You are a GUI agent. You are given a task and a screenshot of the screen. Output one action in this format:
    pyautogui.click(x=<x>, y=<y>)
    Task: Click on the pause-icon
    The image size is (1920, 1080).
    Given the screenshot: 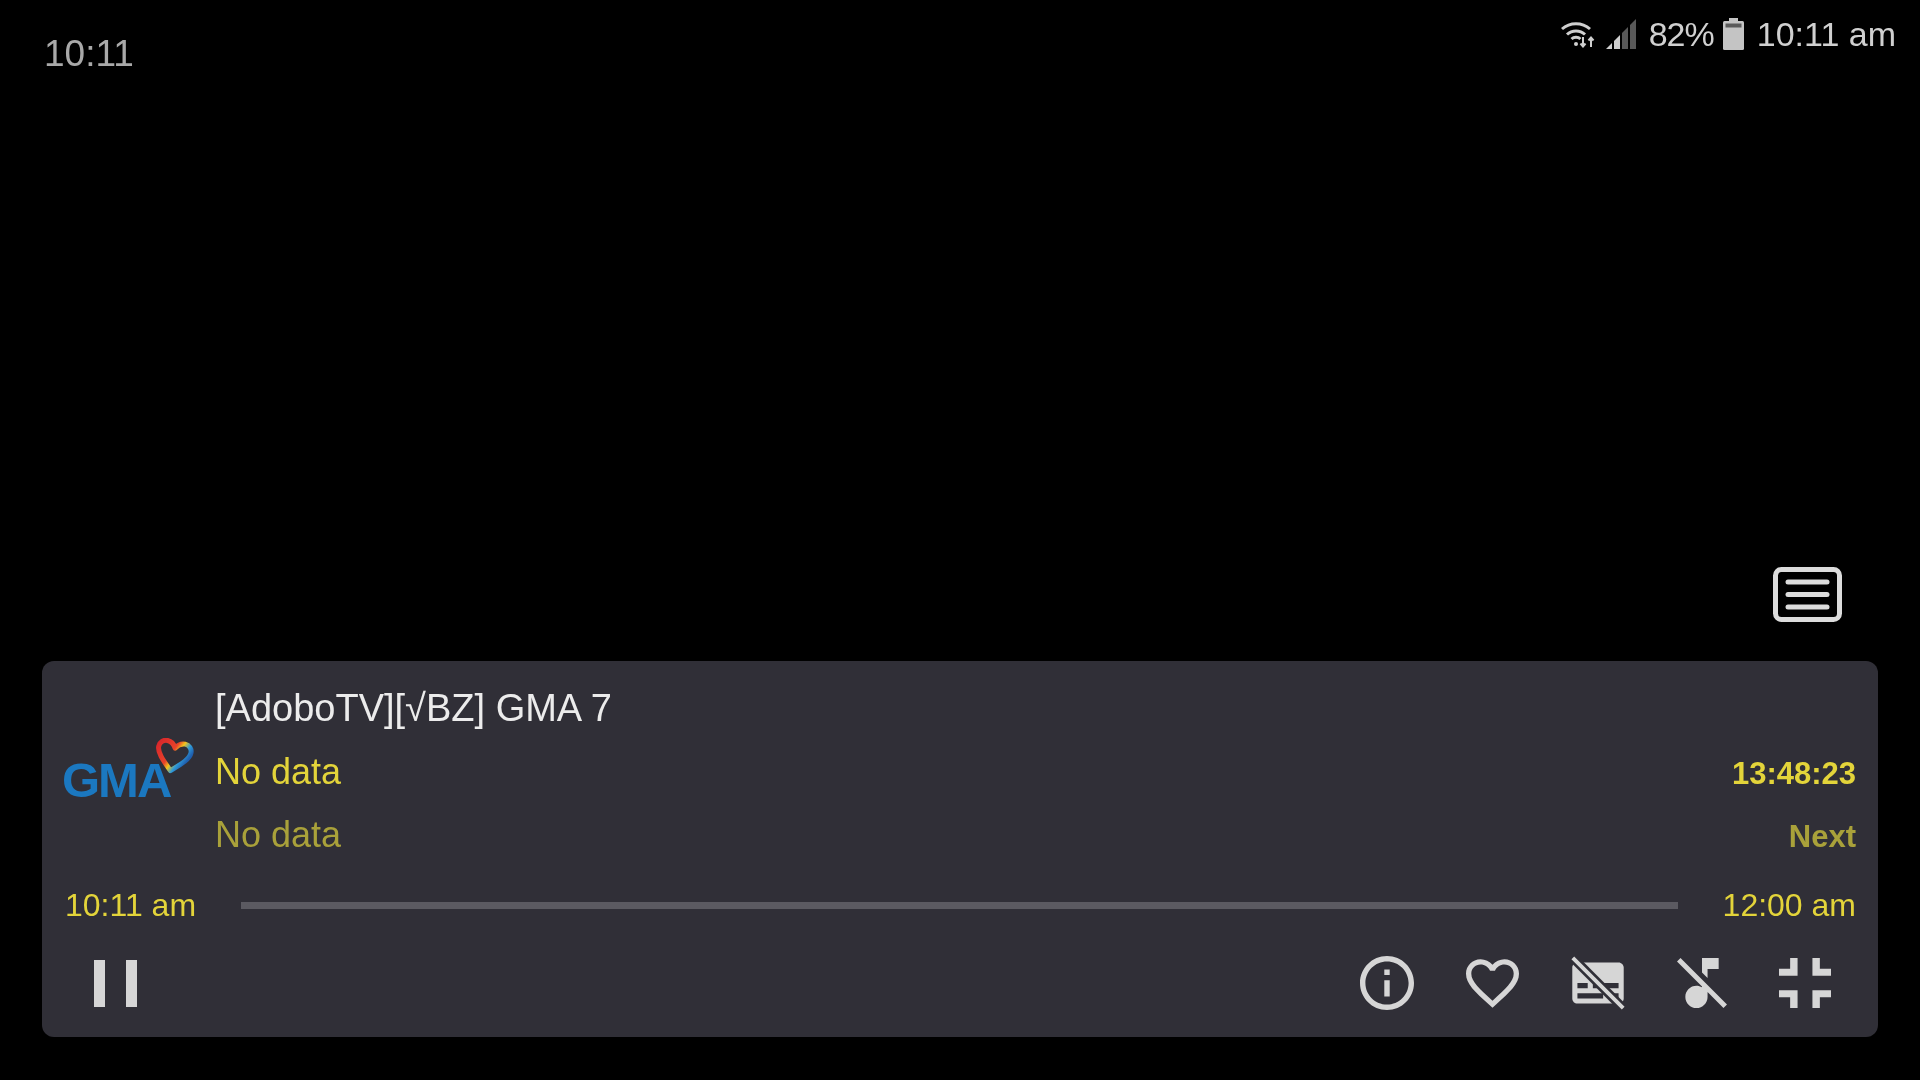 What is the action you would take?
    pyautogui.click(x=115, y=983)
    